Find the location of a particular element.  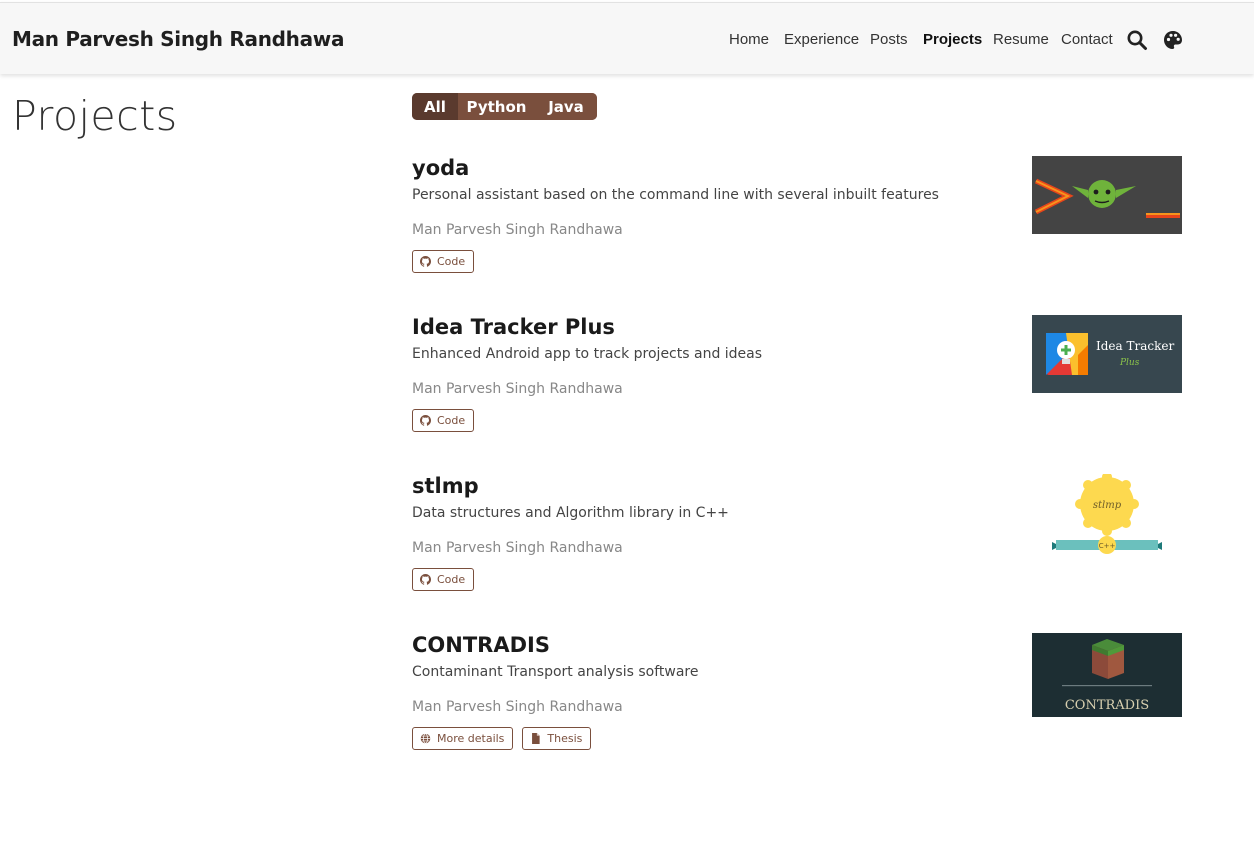

nav-contact: Contact is located at coordinates (1087, 39).